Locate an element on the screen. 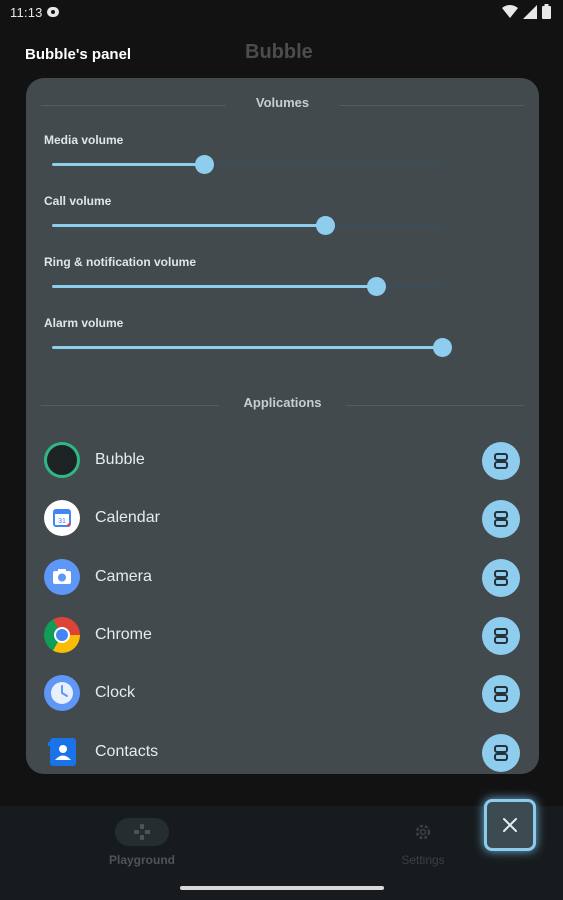  app-name: Contacts is located at coordinates (127, 751).